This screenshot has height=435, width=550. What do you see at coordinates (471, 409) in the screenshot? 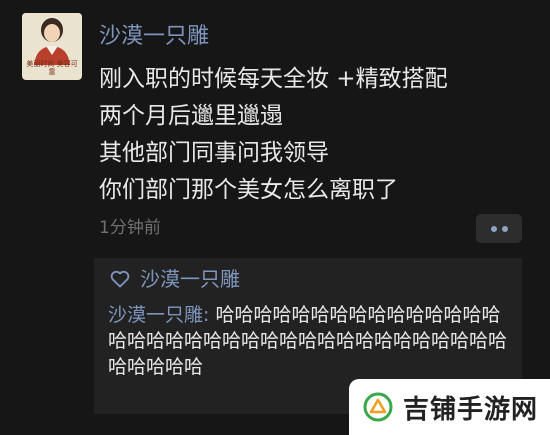
I see `watermark-text: 吉铺手游网` at bounding box center [471, 409].